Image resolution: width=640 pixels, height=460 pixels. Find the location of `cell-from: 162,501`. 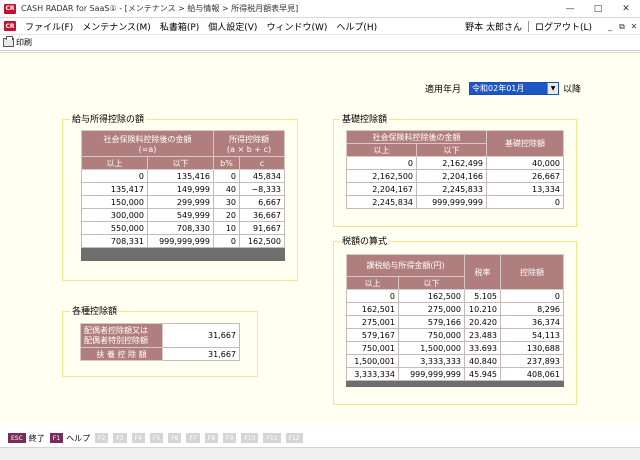

cell-from: 162,501 is located at coordinates (372, 309).